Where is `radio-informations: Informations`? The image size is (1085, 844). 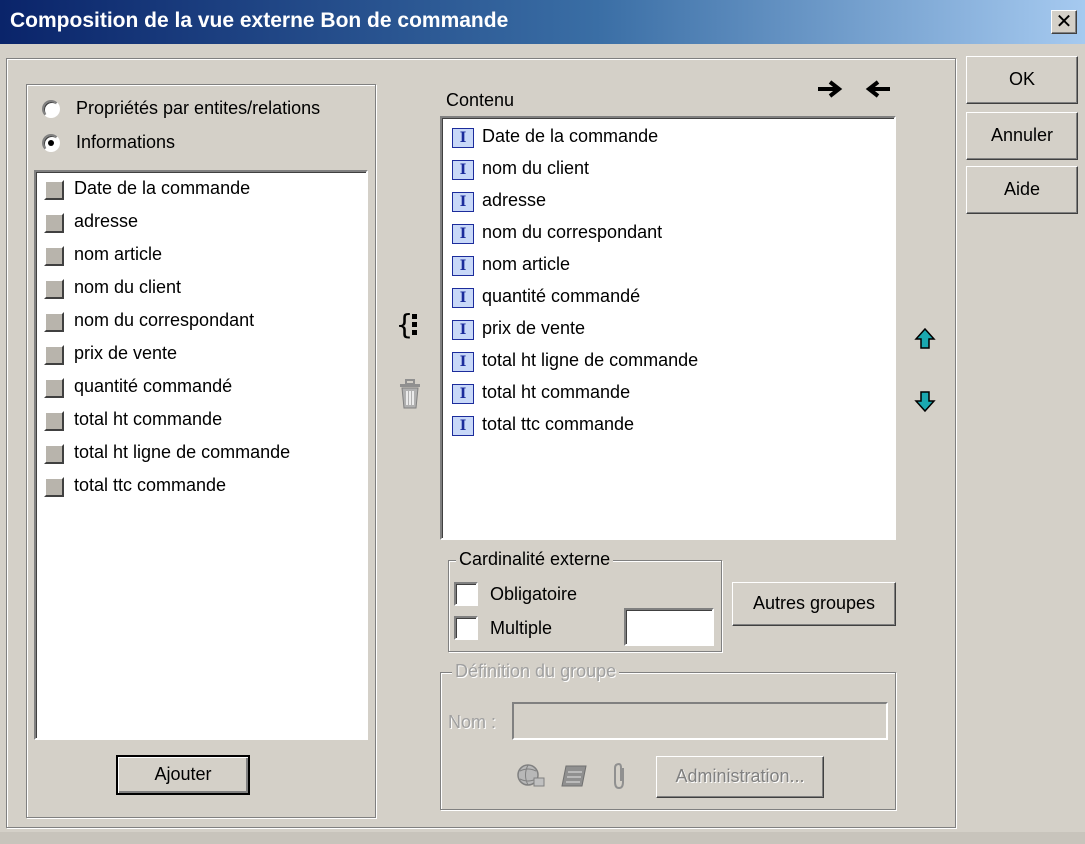
radio-informations: Informations is located at coordinates (142, 144).